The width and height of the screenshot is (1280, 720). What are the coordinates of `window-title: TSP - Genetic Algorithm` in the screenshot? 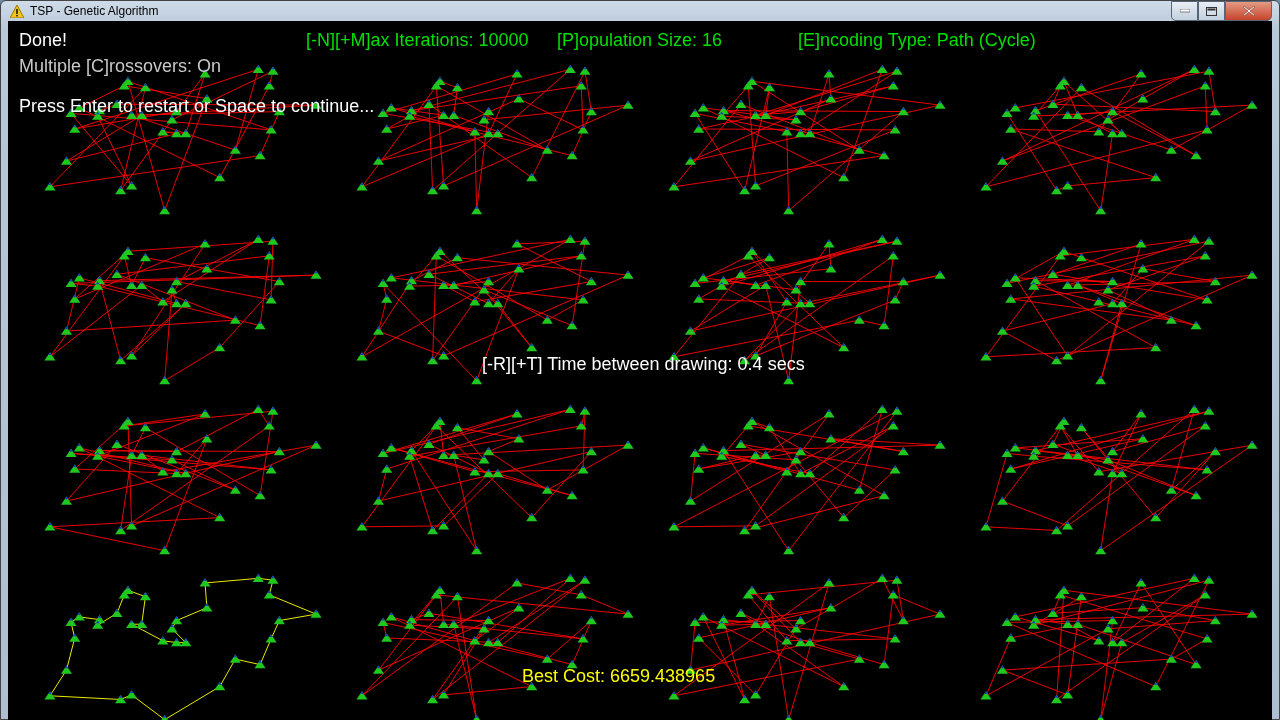 It's located at (94, 11).